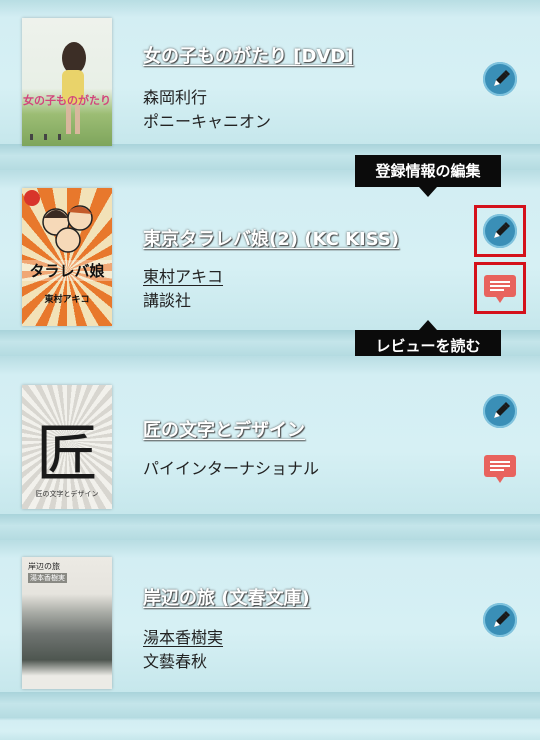 The width and height of the screenshot is (540, 740). I want to click on book-publisher: 文藝春秋, so click(175, 661).